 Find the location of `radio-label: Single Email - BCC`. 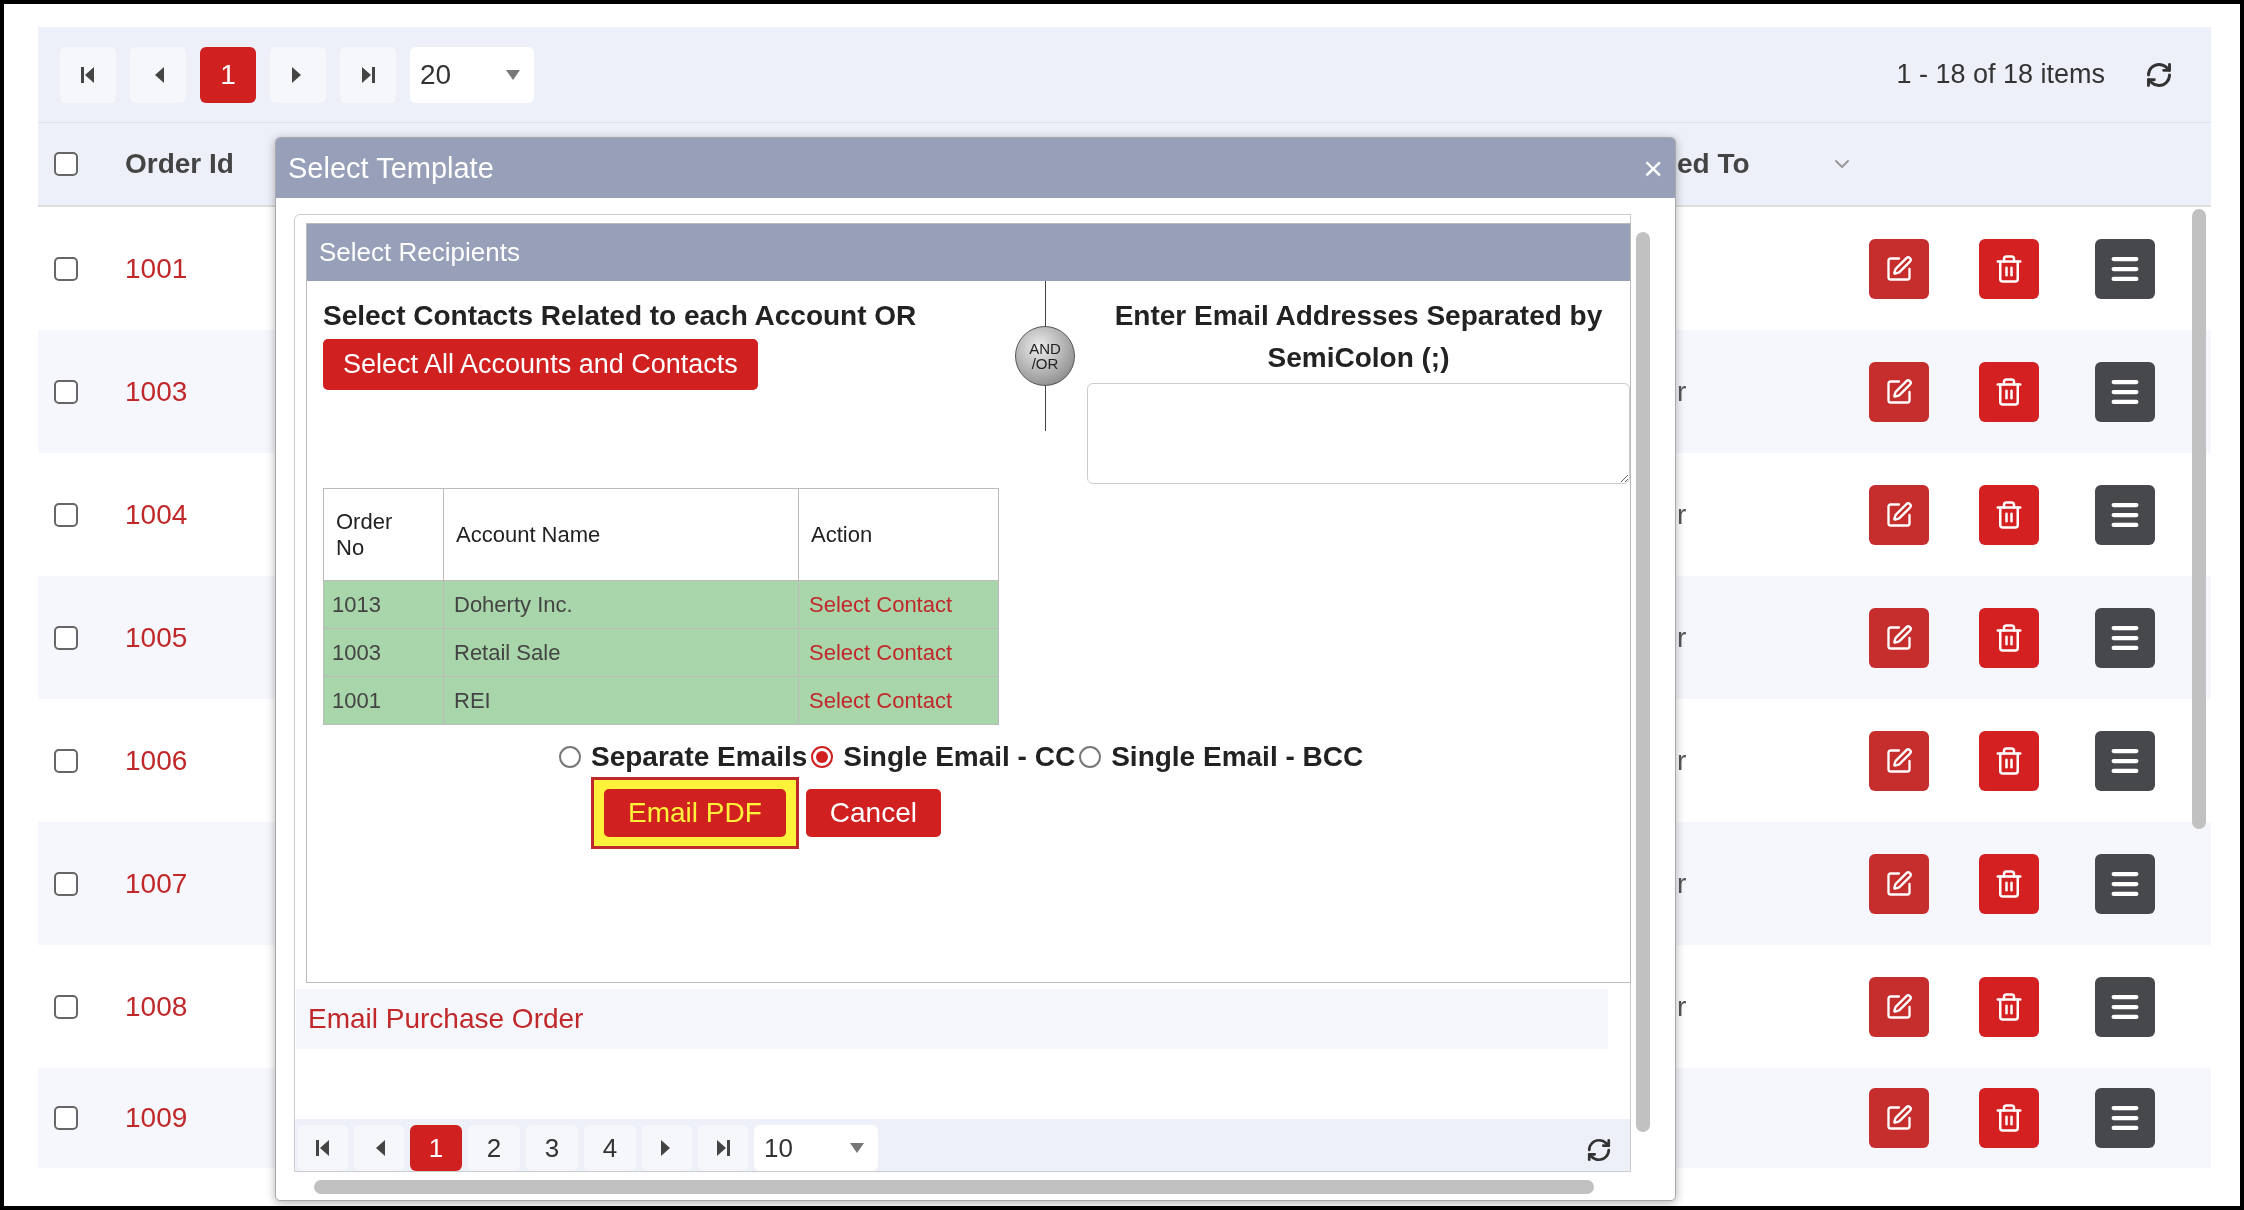

radio-label: Single Email - BCC is located at coordinates (1237, 757).